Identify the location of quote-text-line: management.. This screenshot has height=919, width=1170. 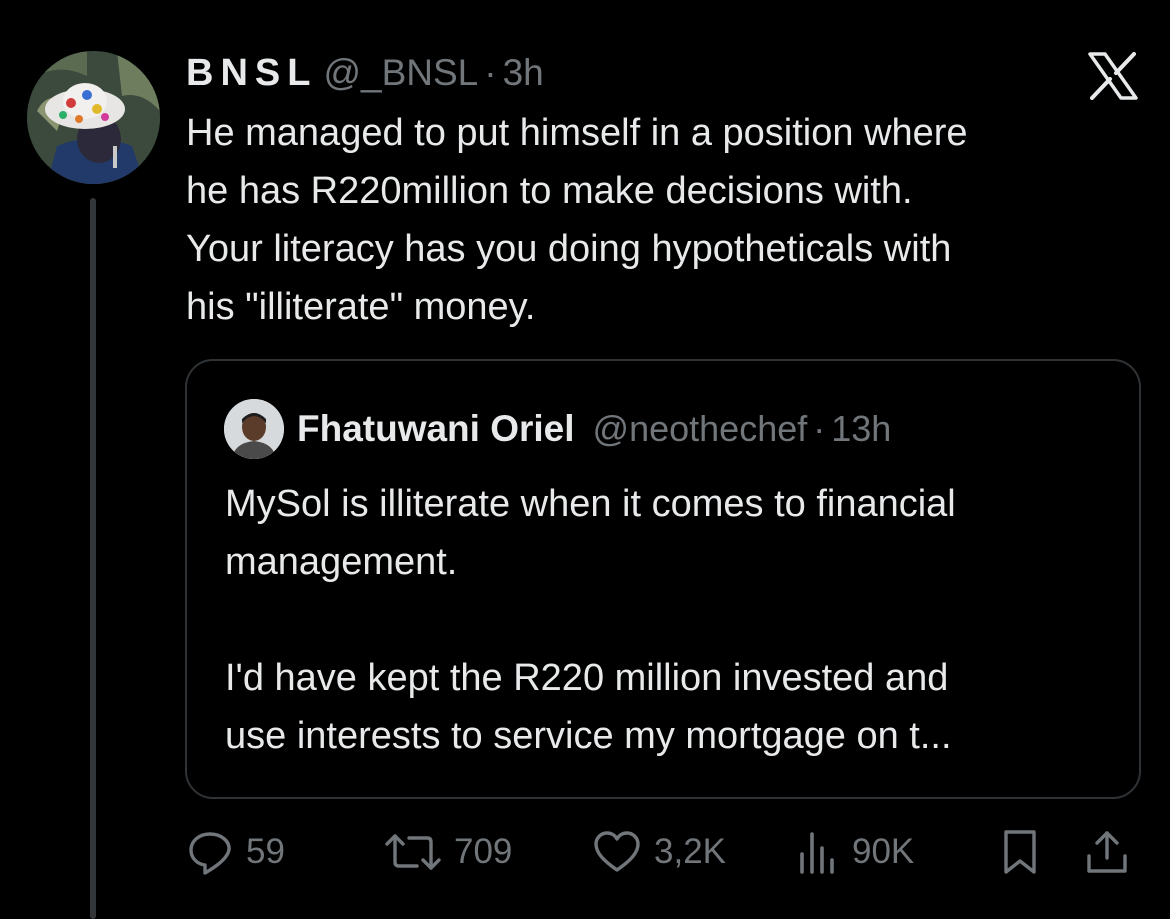
(341, 562).